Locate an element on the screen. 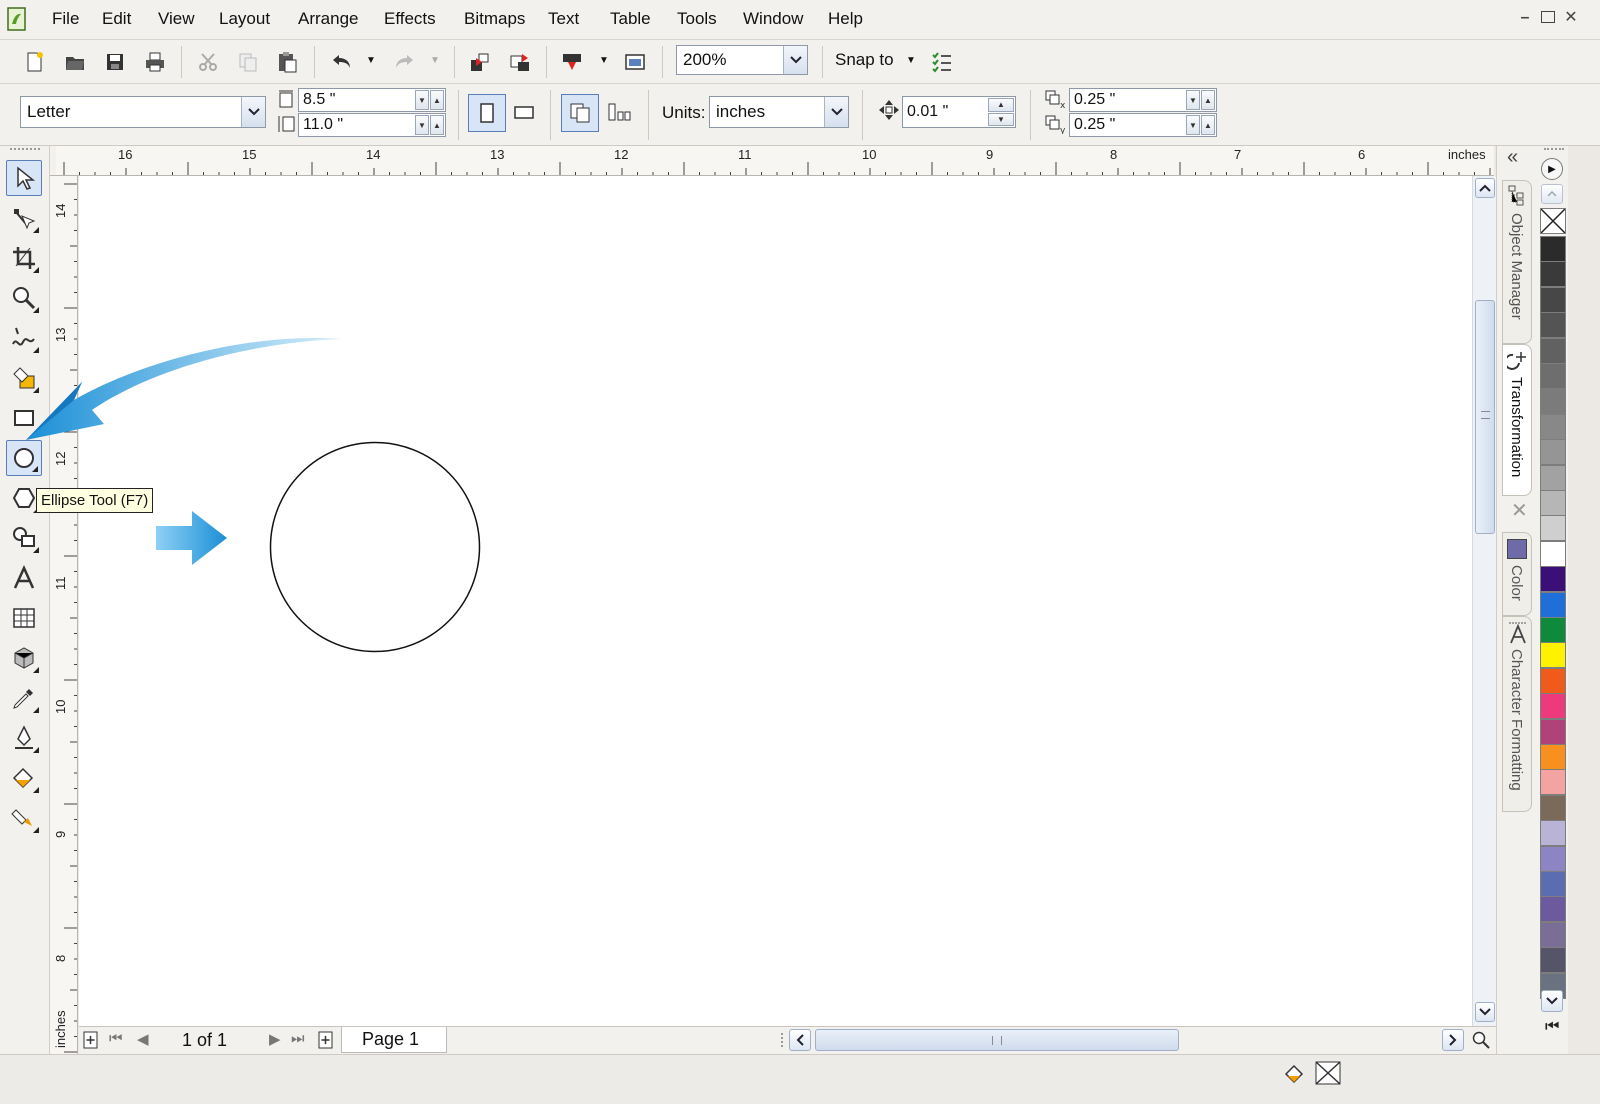  collapse-dockers-icon: « is located at coordinates (1512, 157).